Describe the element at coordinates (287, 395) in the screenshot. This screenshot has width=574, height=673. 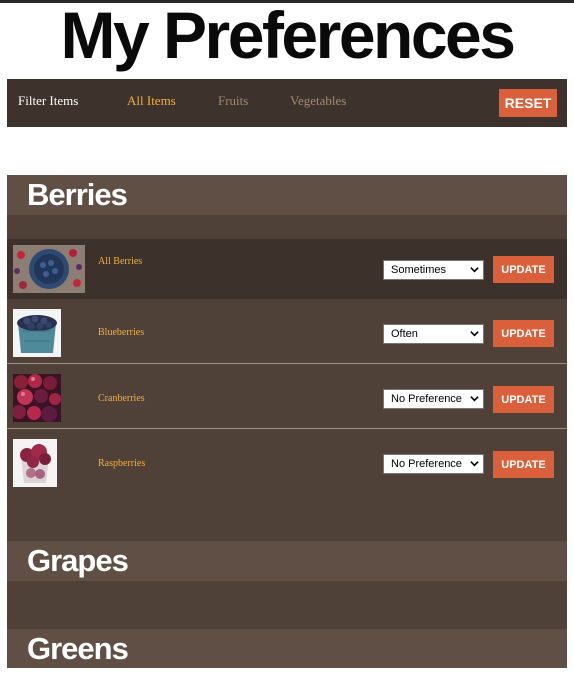
I see `list-item: Cranberries No Preference UPDATE` at that location.